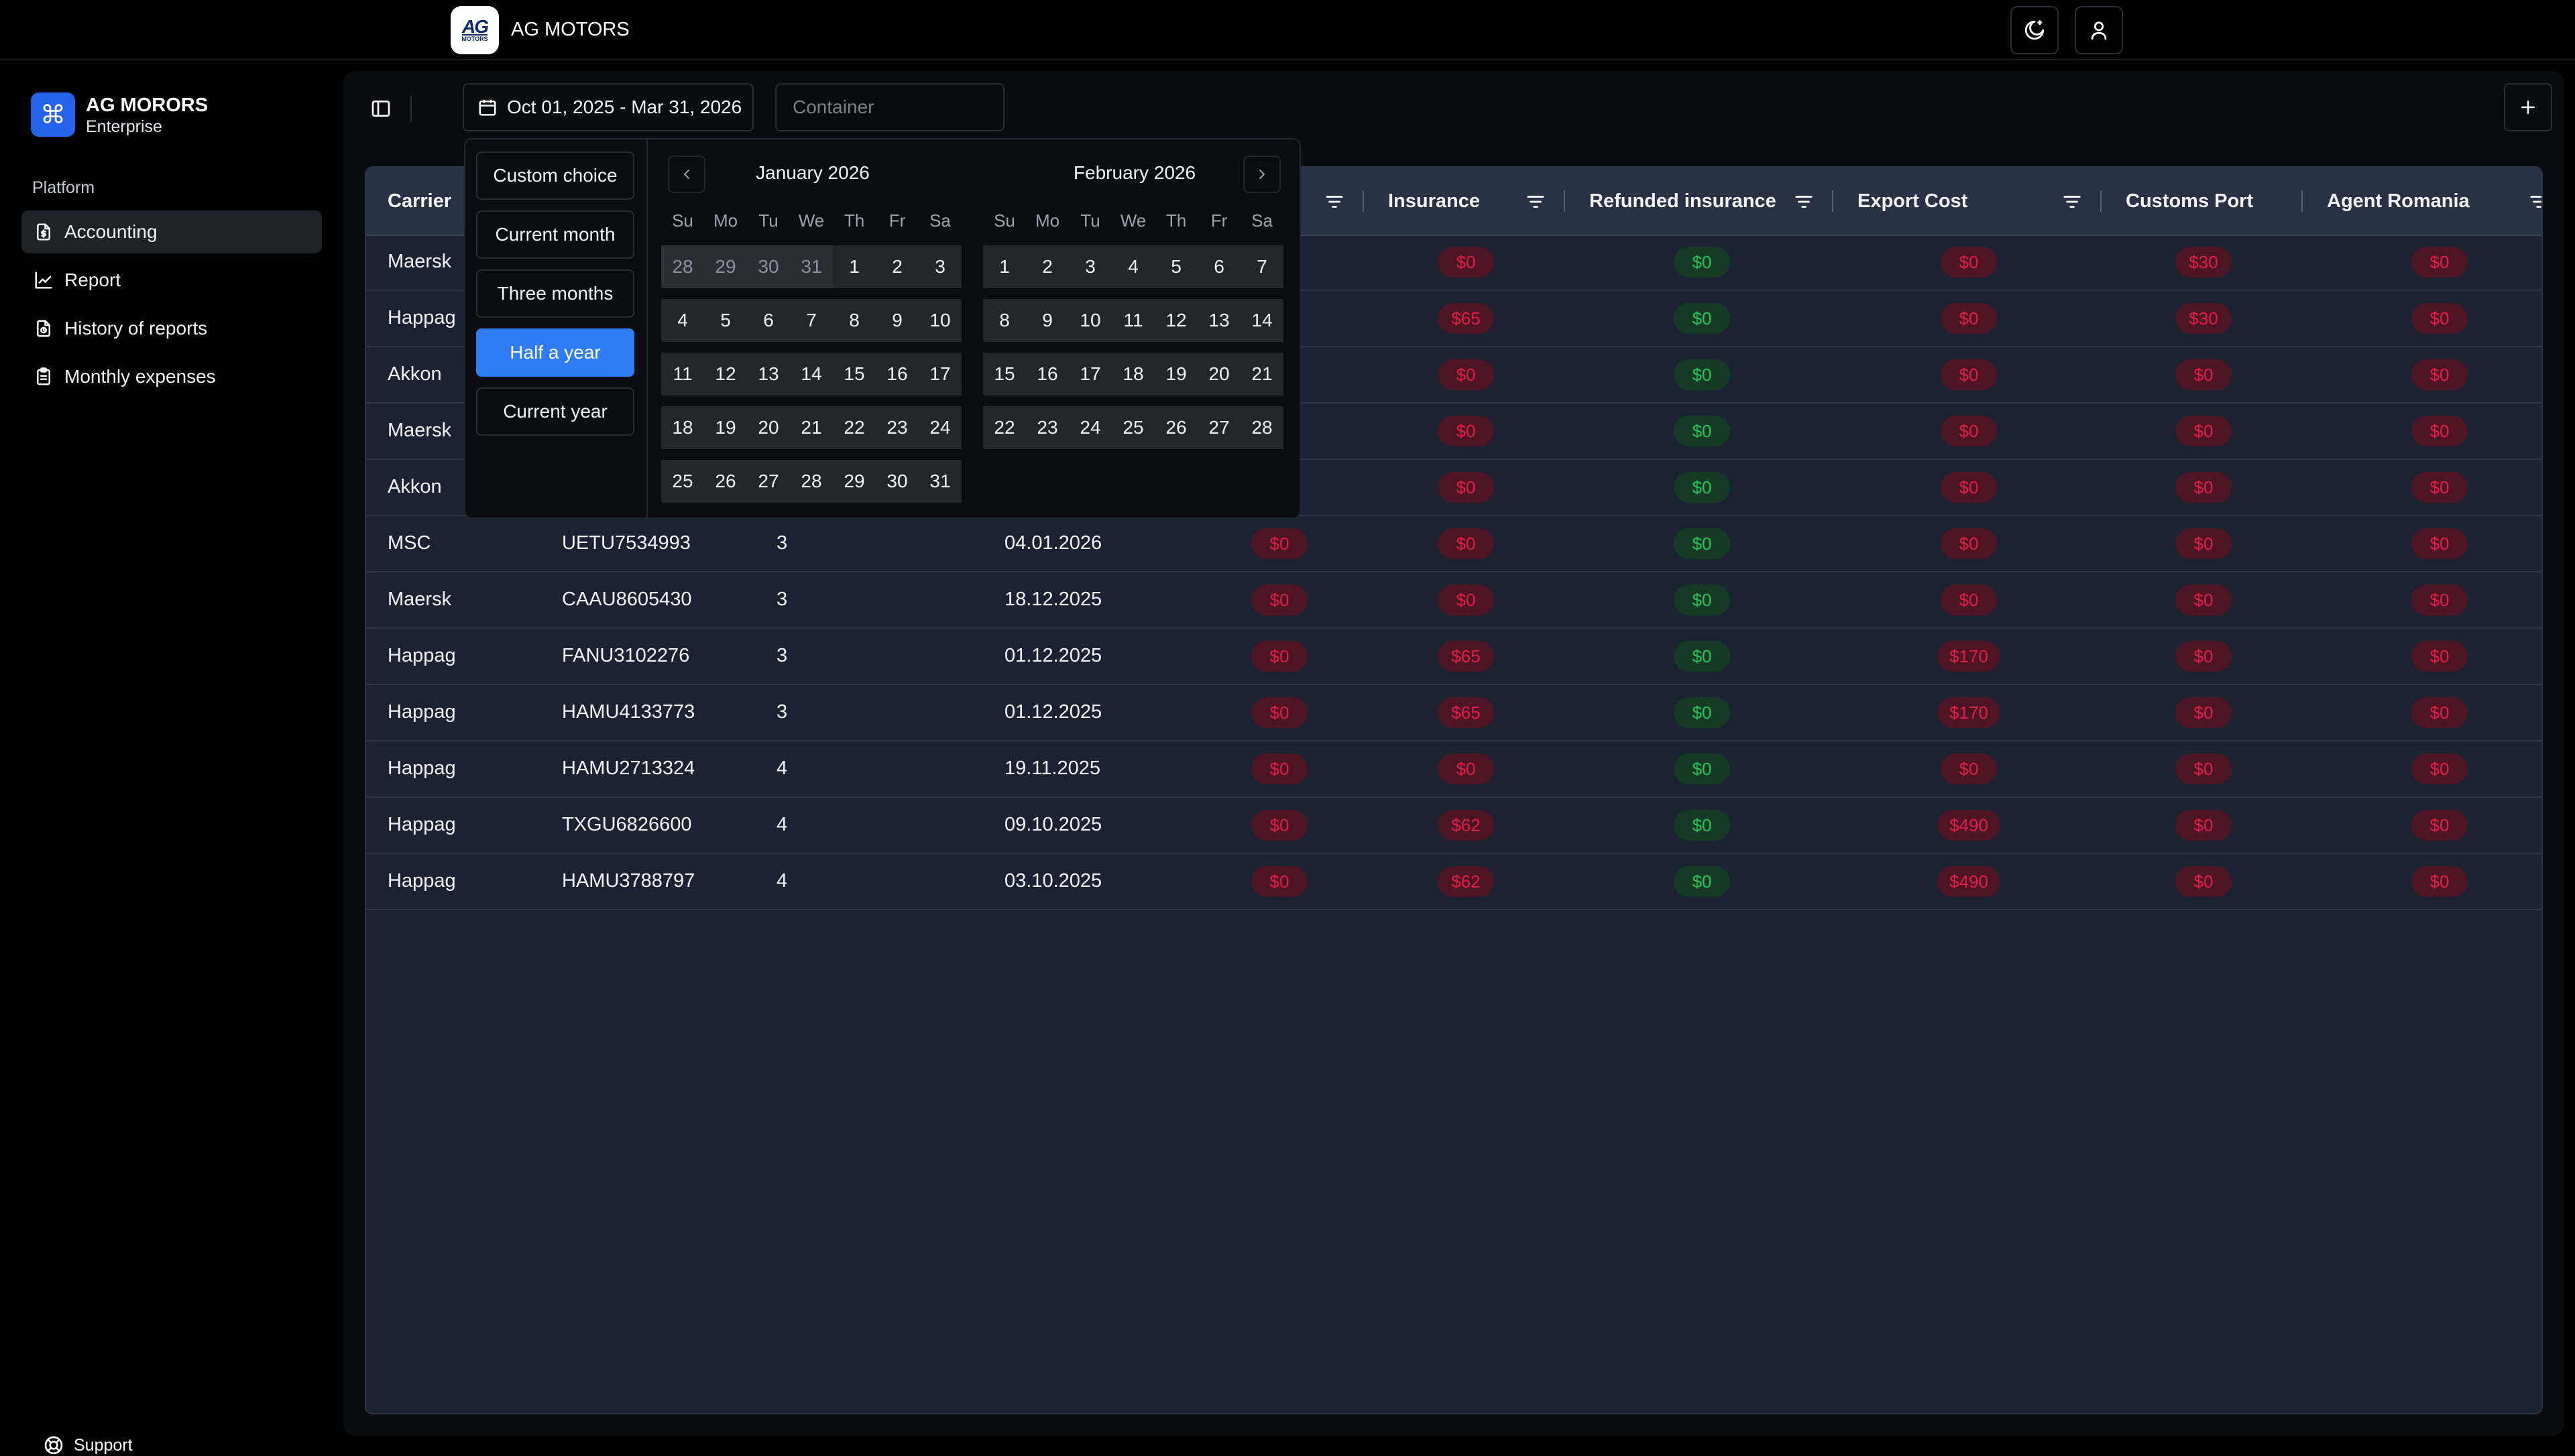 The height and width of the screenshot is (1456, 2575). Describe the element at coordinates (2398, 201) in the screenshot. I see `column-header-agent-romania: Agent Romania` at that location.